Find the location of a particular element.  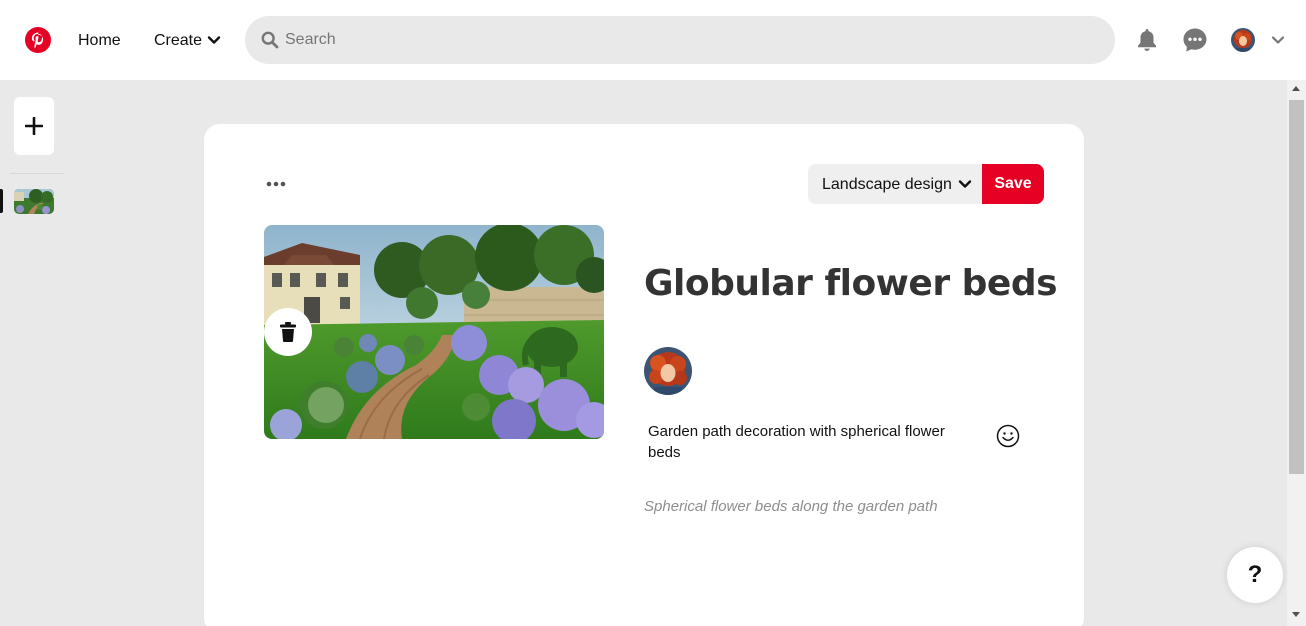

board-select-dropdown: Landscape design is located at coordinates (896, 184).